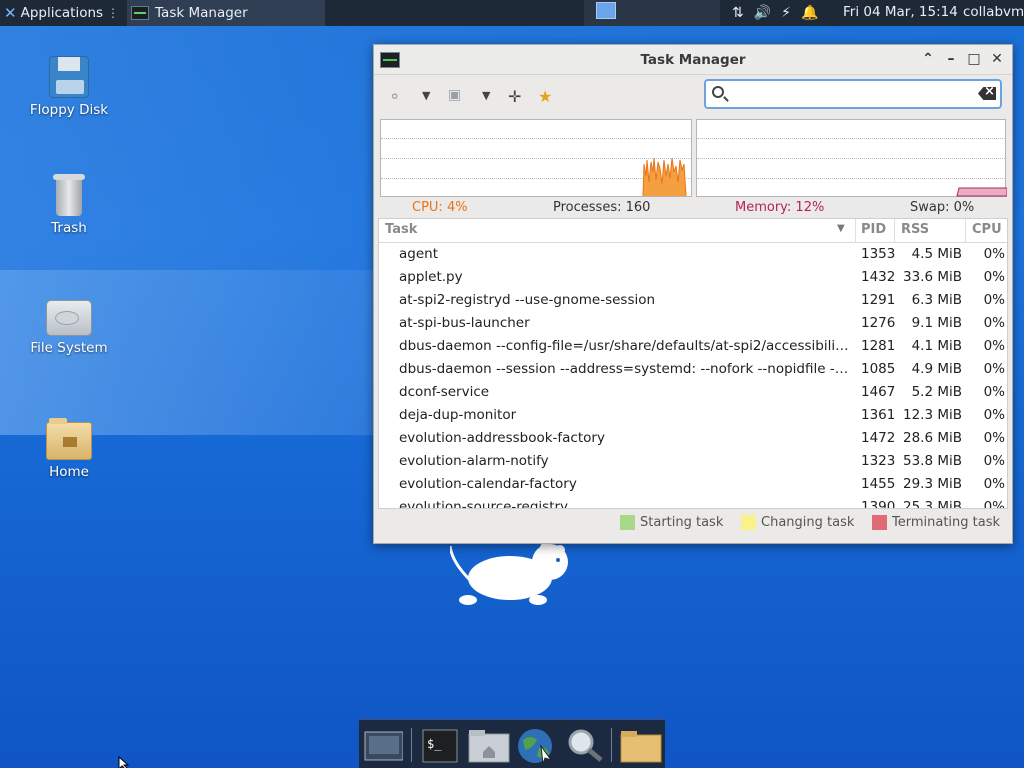  What do you see at coordinates (878, 369) in the screenshot?
I see `pid-cell: 1085` at bounding box center [878, 369].